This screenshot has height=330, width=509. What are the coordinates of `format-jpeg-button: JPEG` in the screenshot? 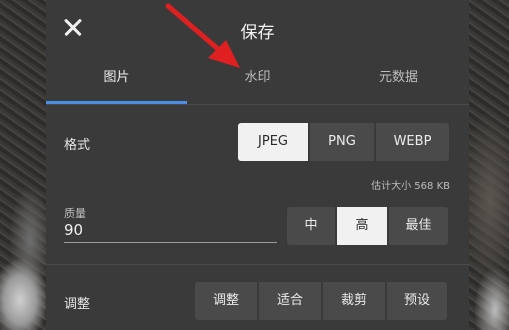 It's located at (273, 142).